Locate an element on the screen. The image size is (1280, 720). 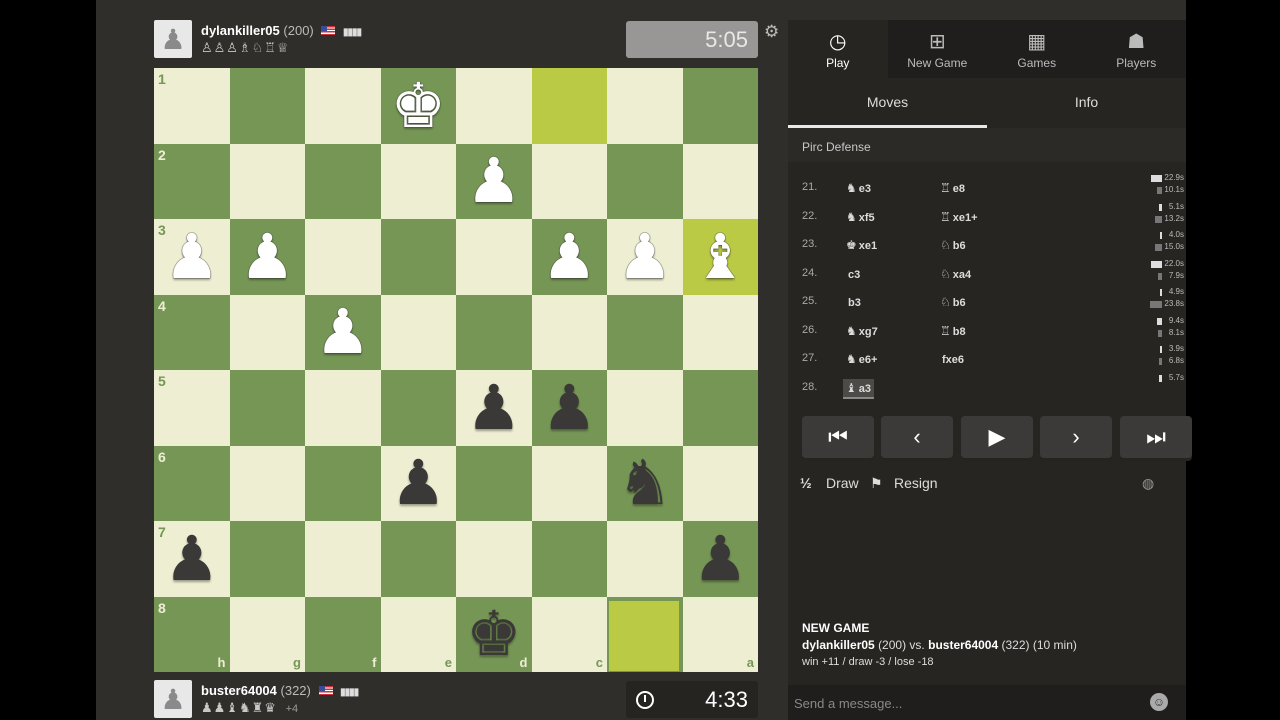
board-square: 3 ♟ is located at coordinates (192, 257).